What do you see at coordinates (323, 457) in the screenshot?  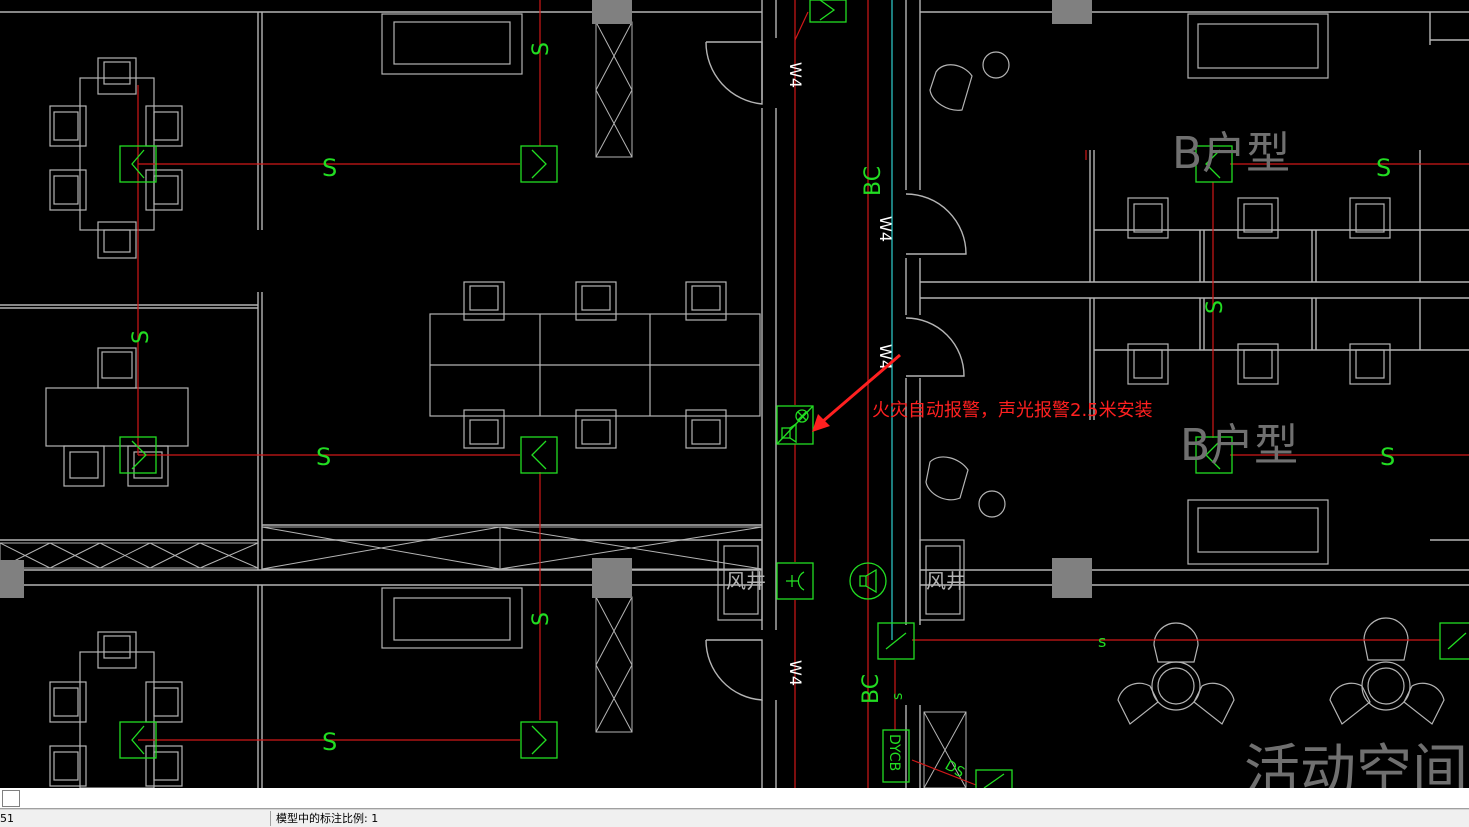 I see `label-s-2: S` at bounding box center [323, 457].